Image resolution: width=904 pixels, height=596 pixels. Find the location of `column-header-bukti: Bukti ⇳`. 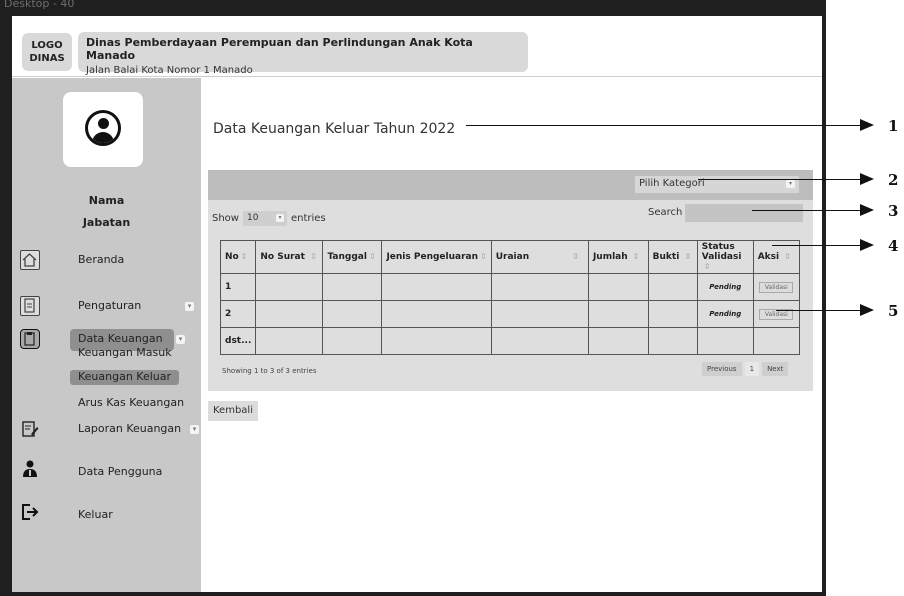

column-header-bukti: Bukti ⇳ is located at coordinates (672, 257).